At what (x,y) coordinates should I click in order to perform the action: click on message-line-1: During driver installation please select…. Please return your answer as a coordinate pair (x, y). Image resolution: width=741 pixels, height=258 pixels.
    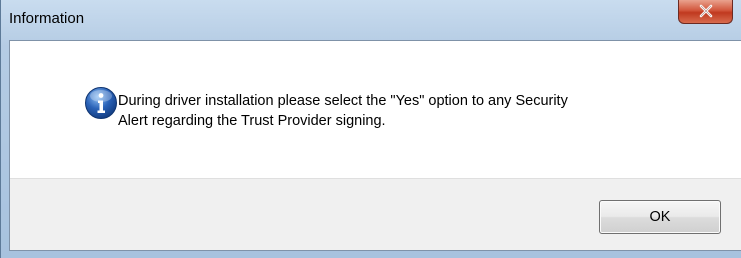
    Looking at the image, I should click on (343, 101).